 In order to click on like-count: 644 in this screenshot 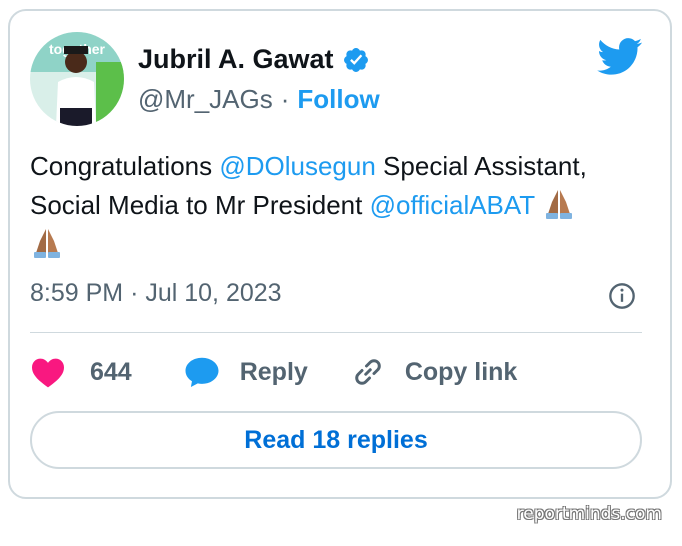, I will do `click(111, 371)`.